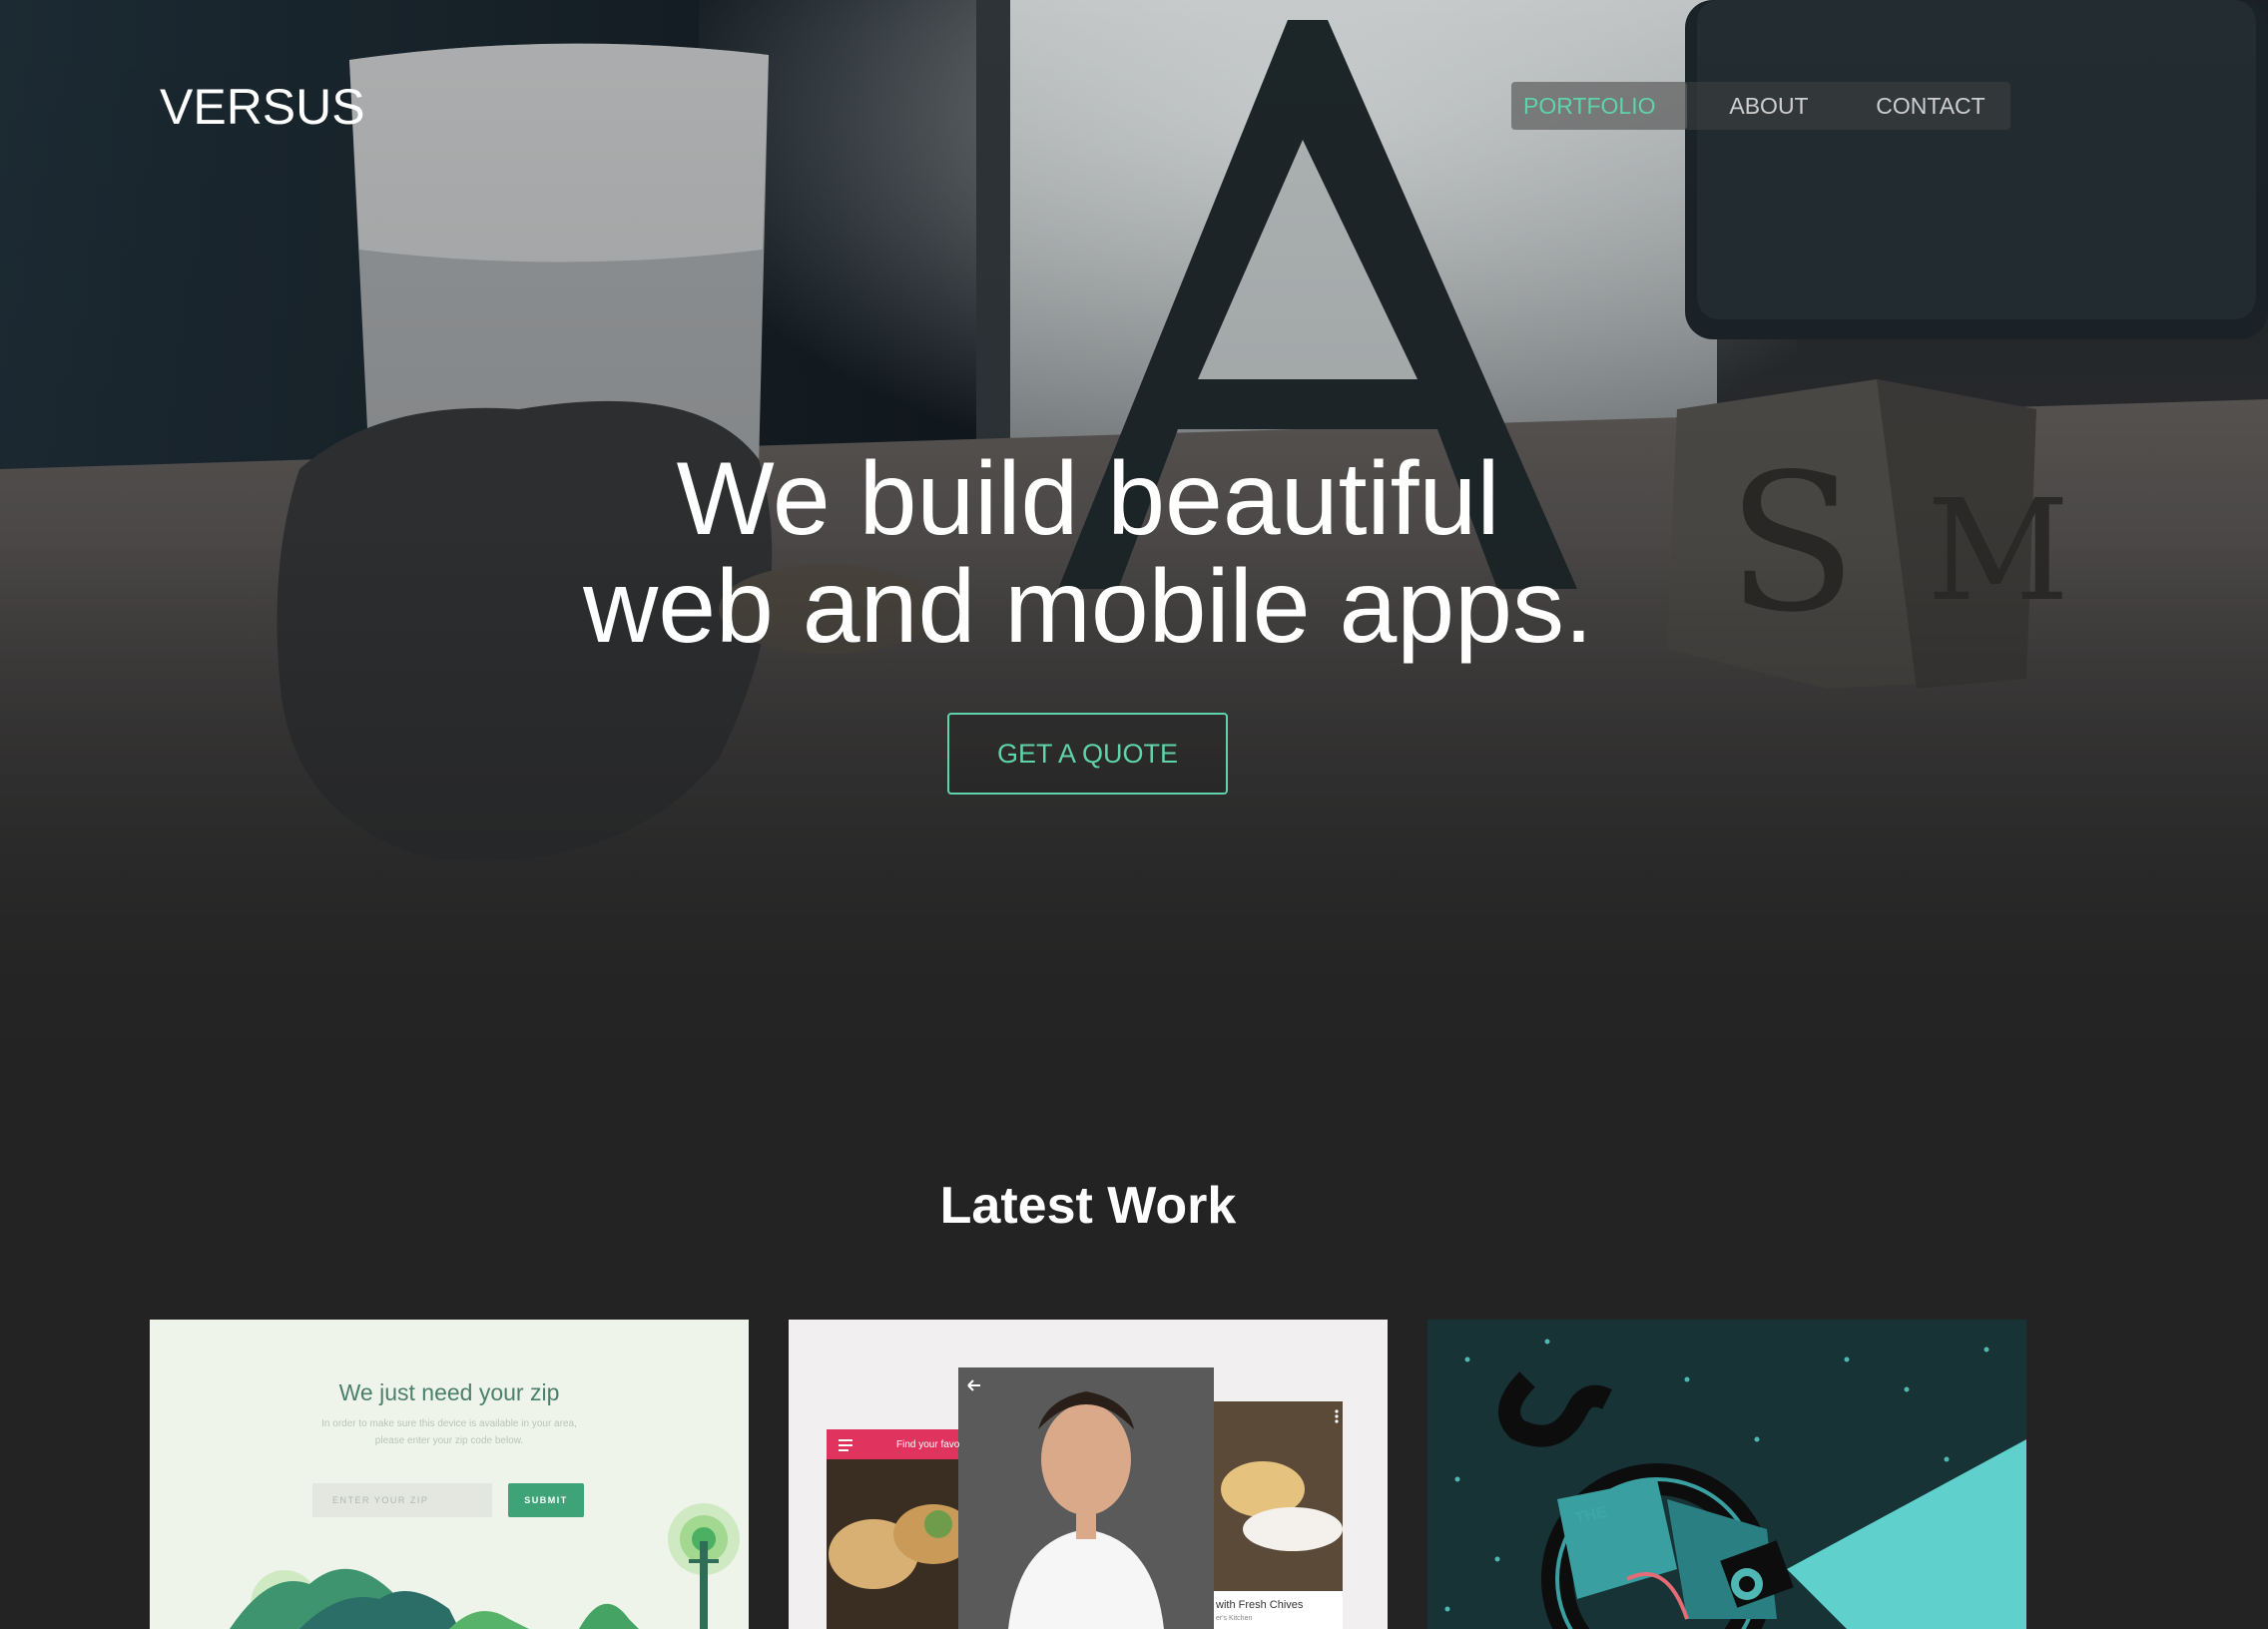  Describe the element at coordinates (402, 1500) in the screenshot. I see `zip-input: ENTER YOUR ZIP` at that location.